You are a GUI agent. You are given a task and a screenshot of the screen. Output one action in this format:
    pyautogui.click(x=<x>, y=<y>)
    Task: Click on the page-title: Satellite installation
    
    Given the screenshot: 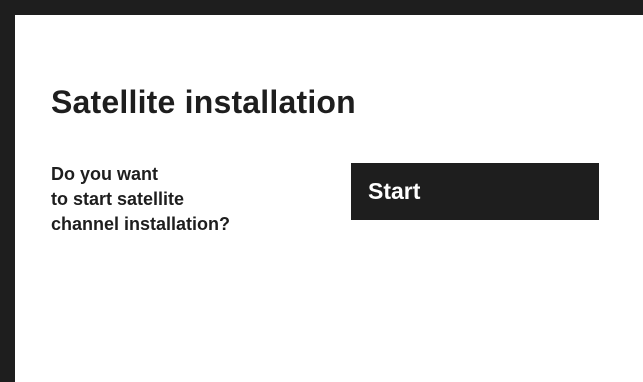 What is the action you would take?
    pyautogui.click(x=203, y=102)
    